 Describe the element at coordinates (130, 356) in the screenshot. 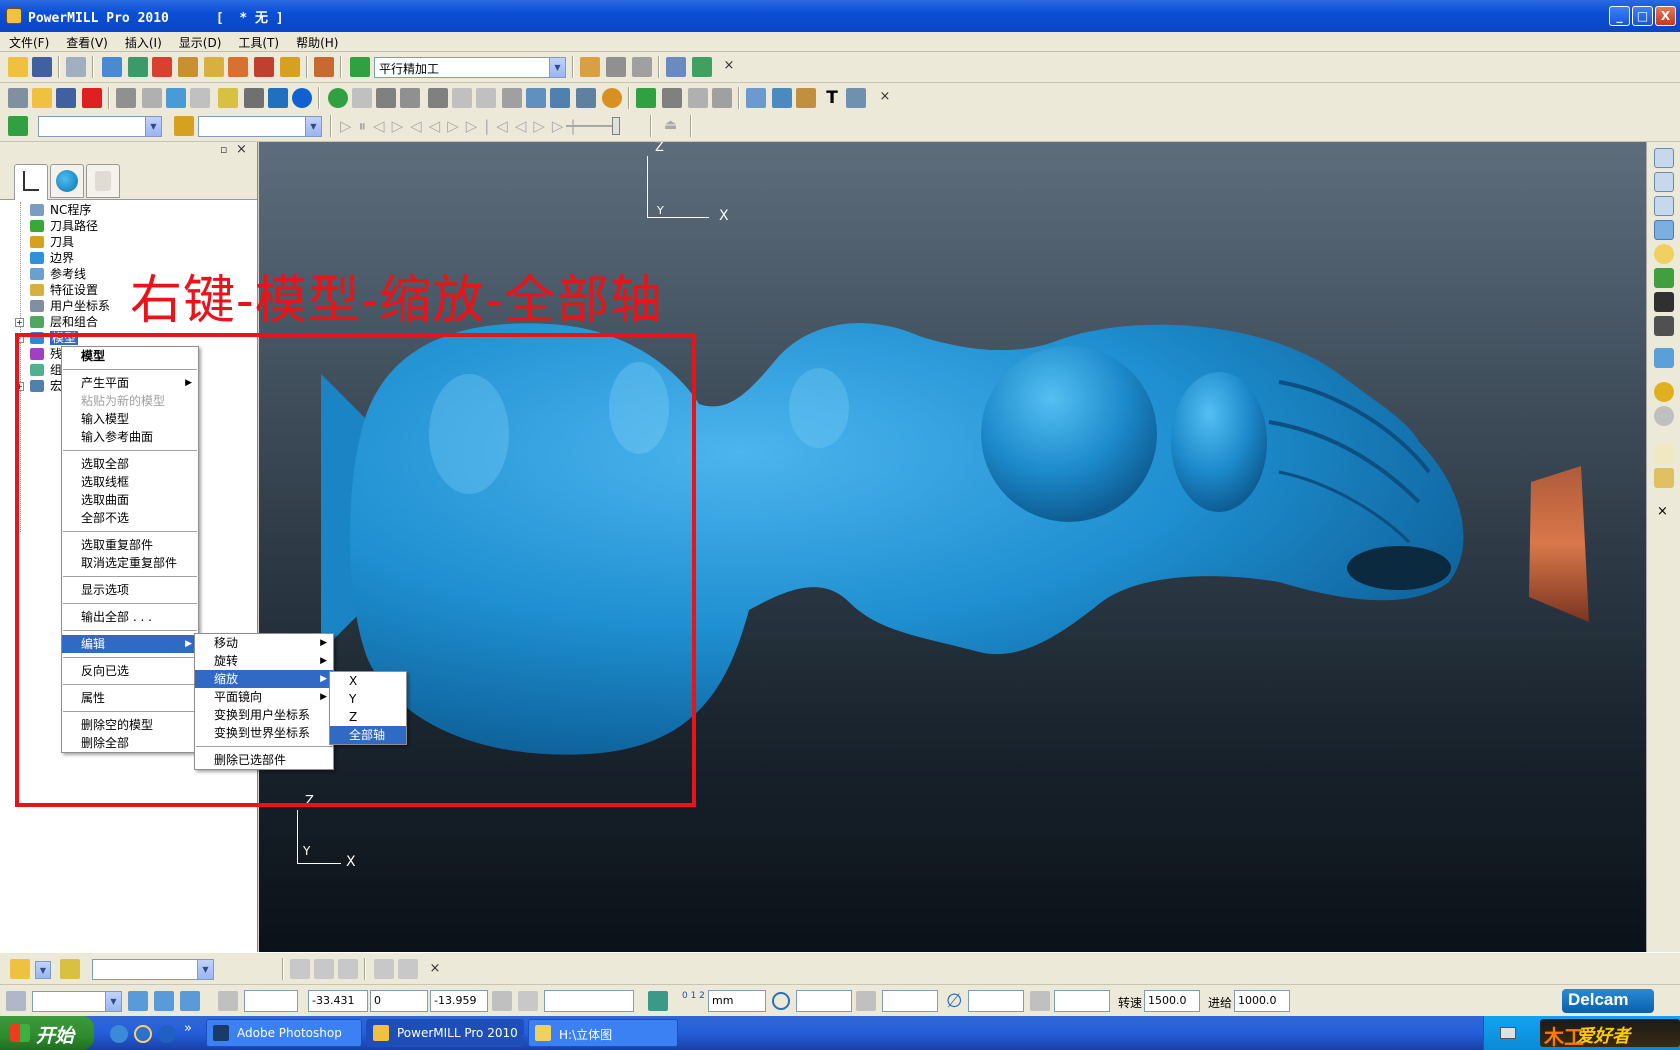

I see `context-menu-item: 模型` at that location.